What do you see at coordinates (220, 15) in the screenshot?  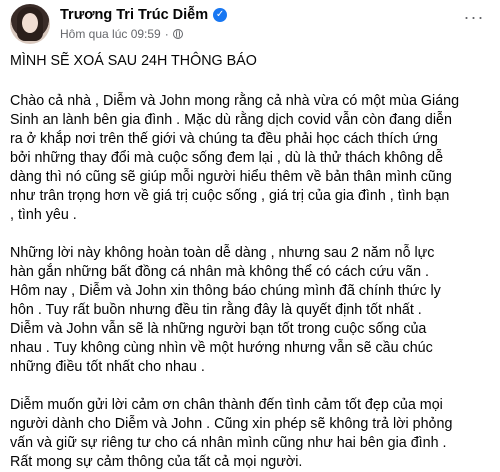 I see `verified-badge-icon: ✓` at bounding box center [220, 15].